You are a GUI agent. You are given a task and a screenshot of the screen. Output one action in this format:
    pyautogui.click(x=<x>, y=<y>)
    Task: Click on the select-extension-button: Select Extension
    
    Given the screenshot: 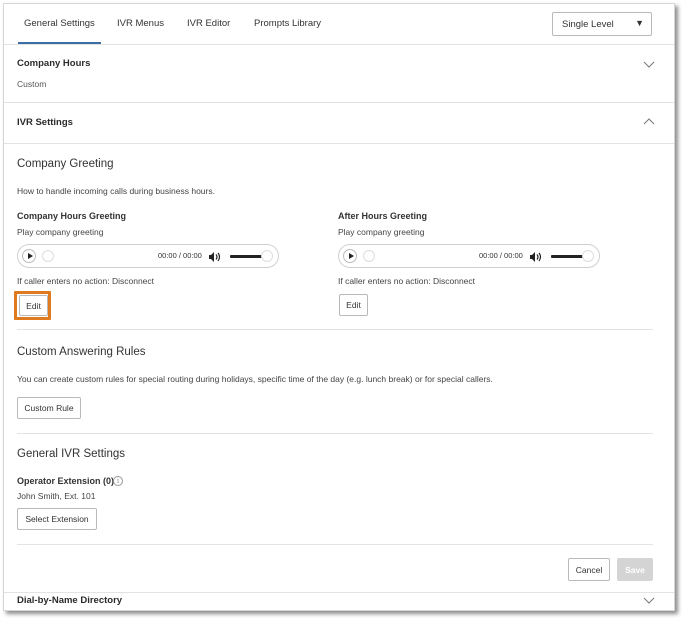 What is the action you would take?
    pyautogui.click(x=57, y=519)
    